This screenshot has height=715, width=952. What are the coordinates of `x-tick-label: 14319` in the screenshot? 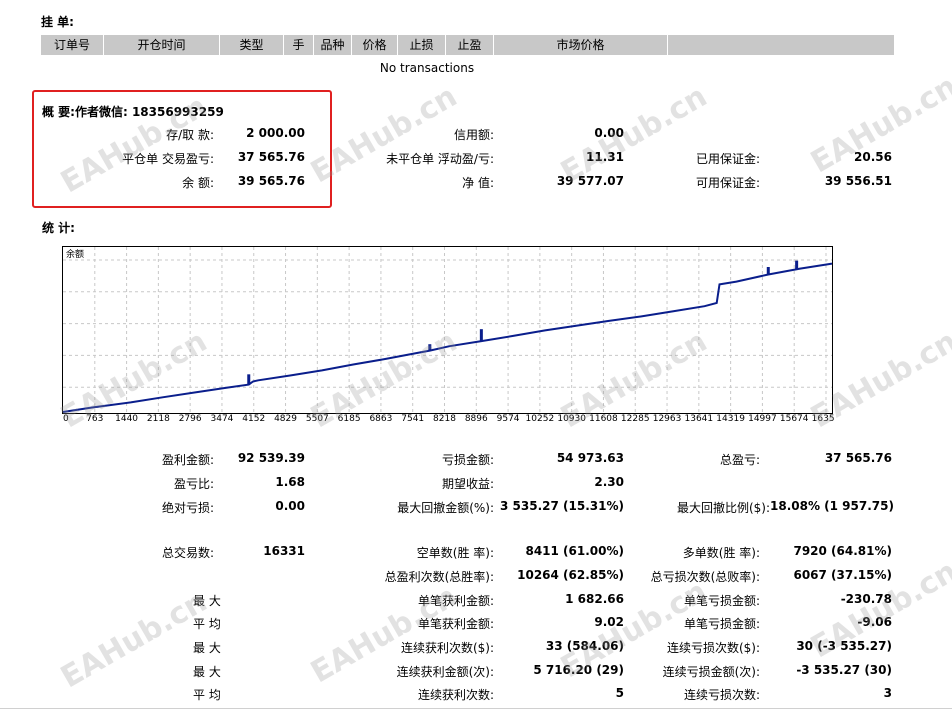 It's located at (730, 418).